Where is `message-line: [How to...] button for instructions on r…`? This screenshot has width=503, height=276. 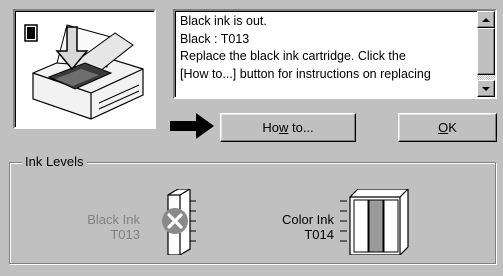
message-line: [How to...] button for instructions on r… is located at coordinates (305, 73).